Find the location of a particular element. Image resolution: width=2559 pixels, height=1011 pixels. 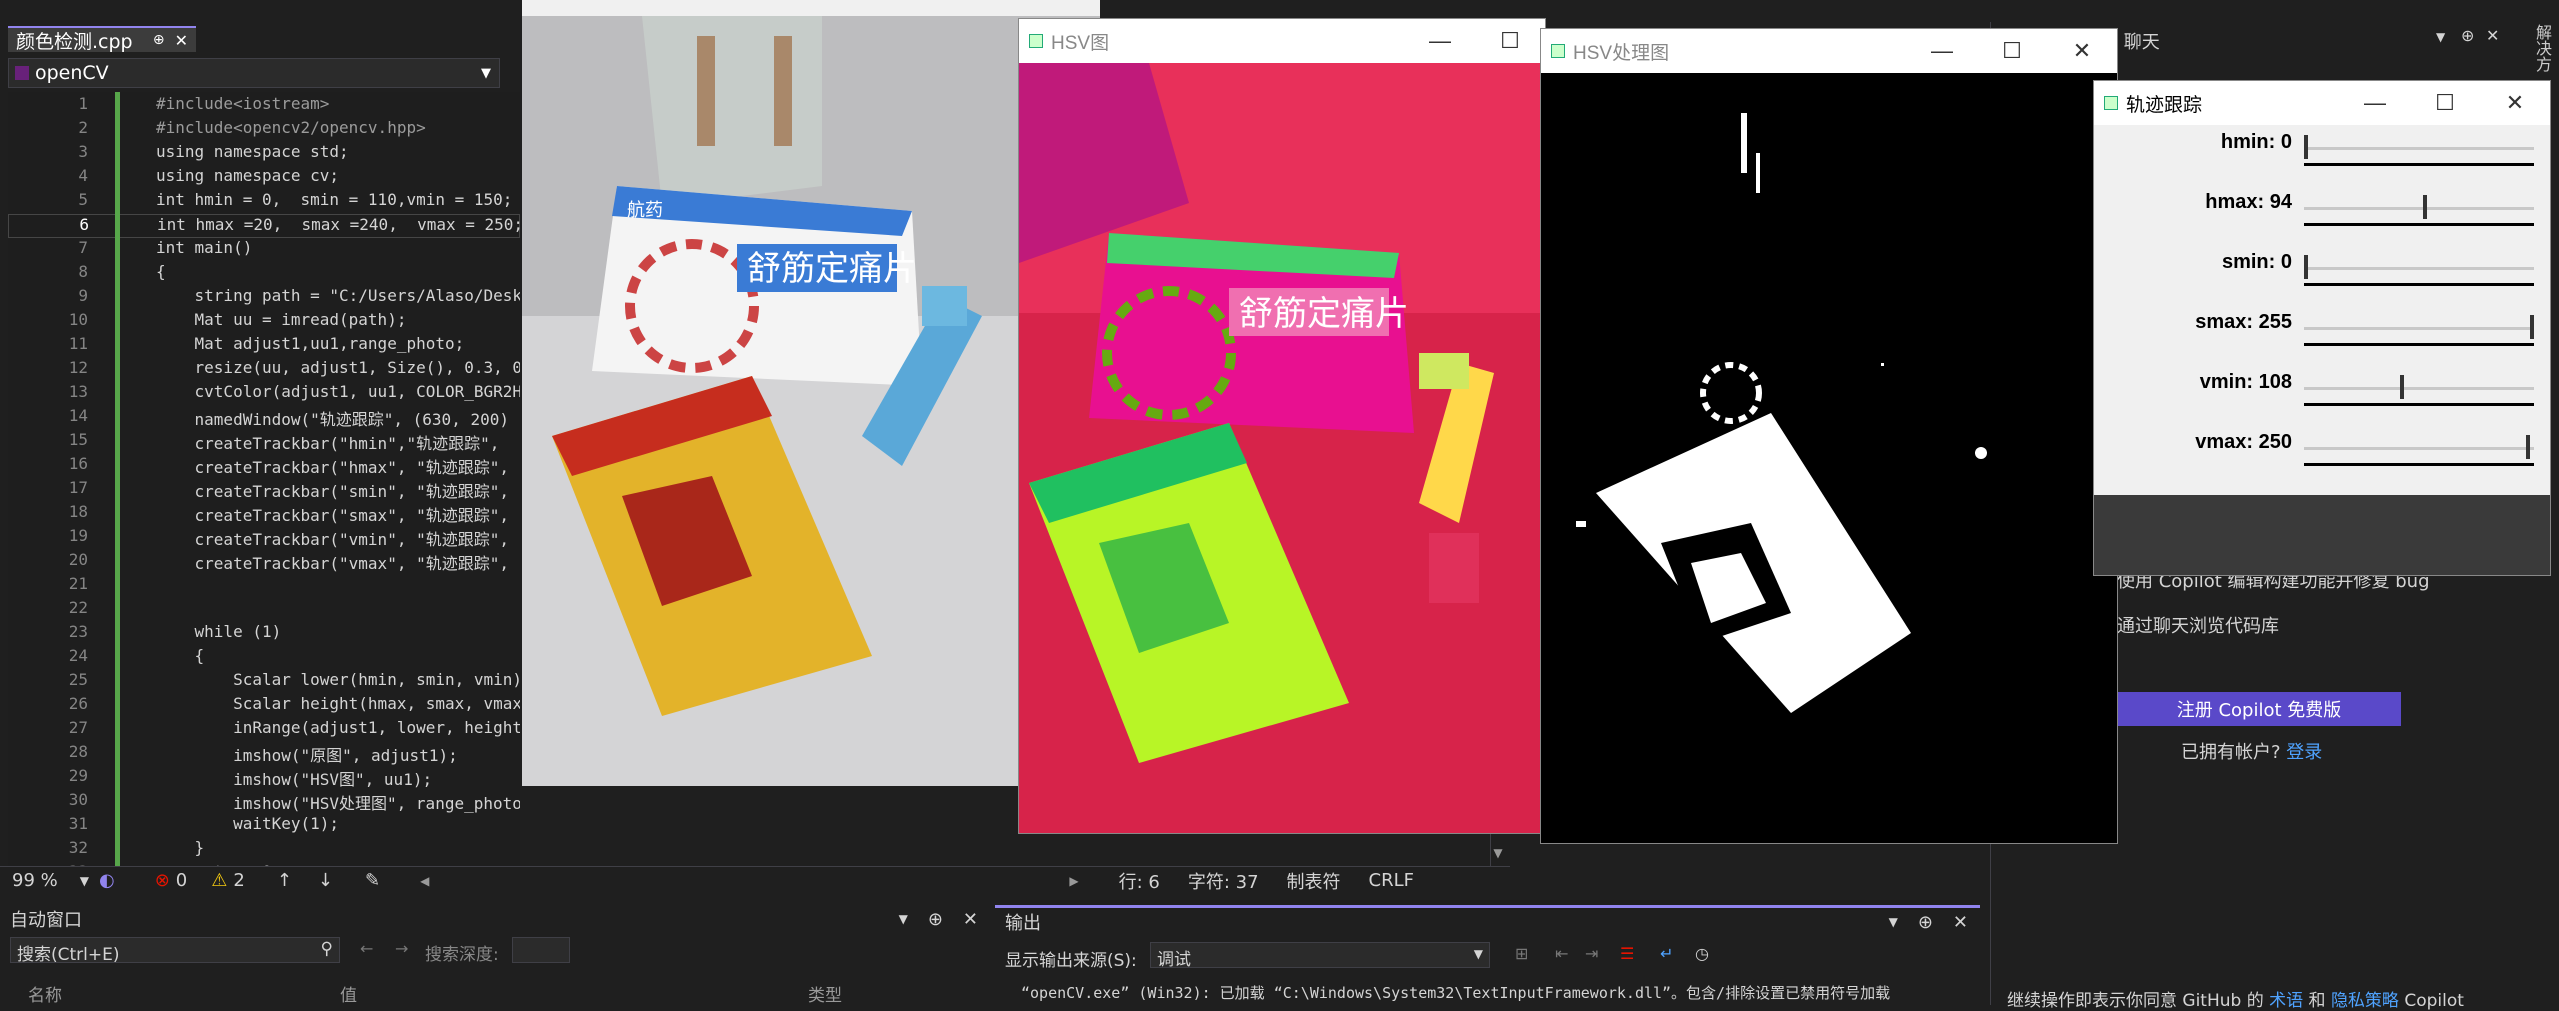

find-icon: ⊞ is located at coordinates (1521, 953).